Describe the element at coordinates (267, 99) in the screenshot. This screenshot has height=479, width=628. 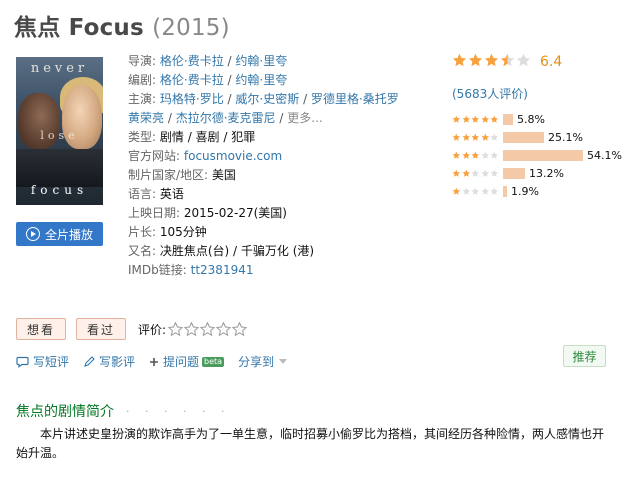
I see `cast-link: 威尔·史密斯` at that location.